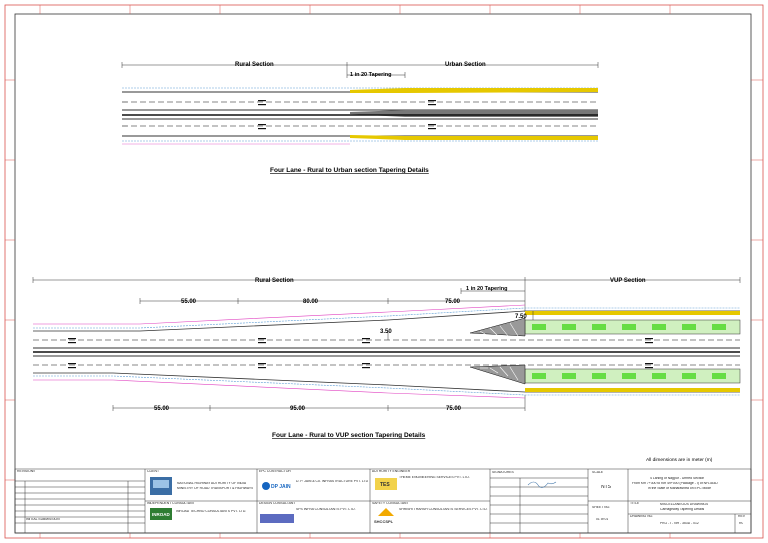  I want to click on design-name: SPS INFRA CONSULTANTS PVT. LTD., so click(326, 509).